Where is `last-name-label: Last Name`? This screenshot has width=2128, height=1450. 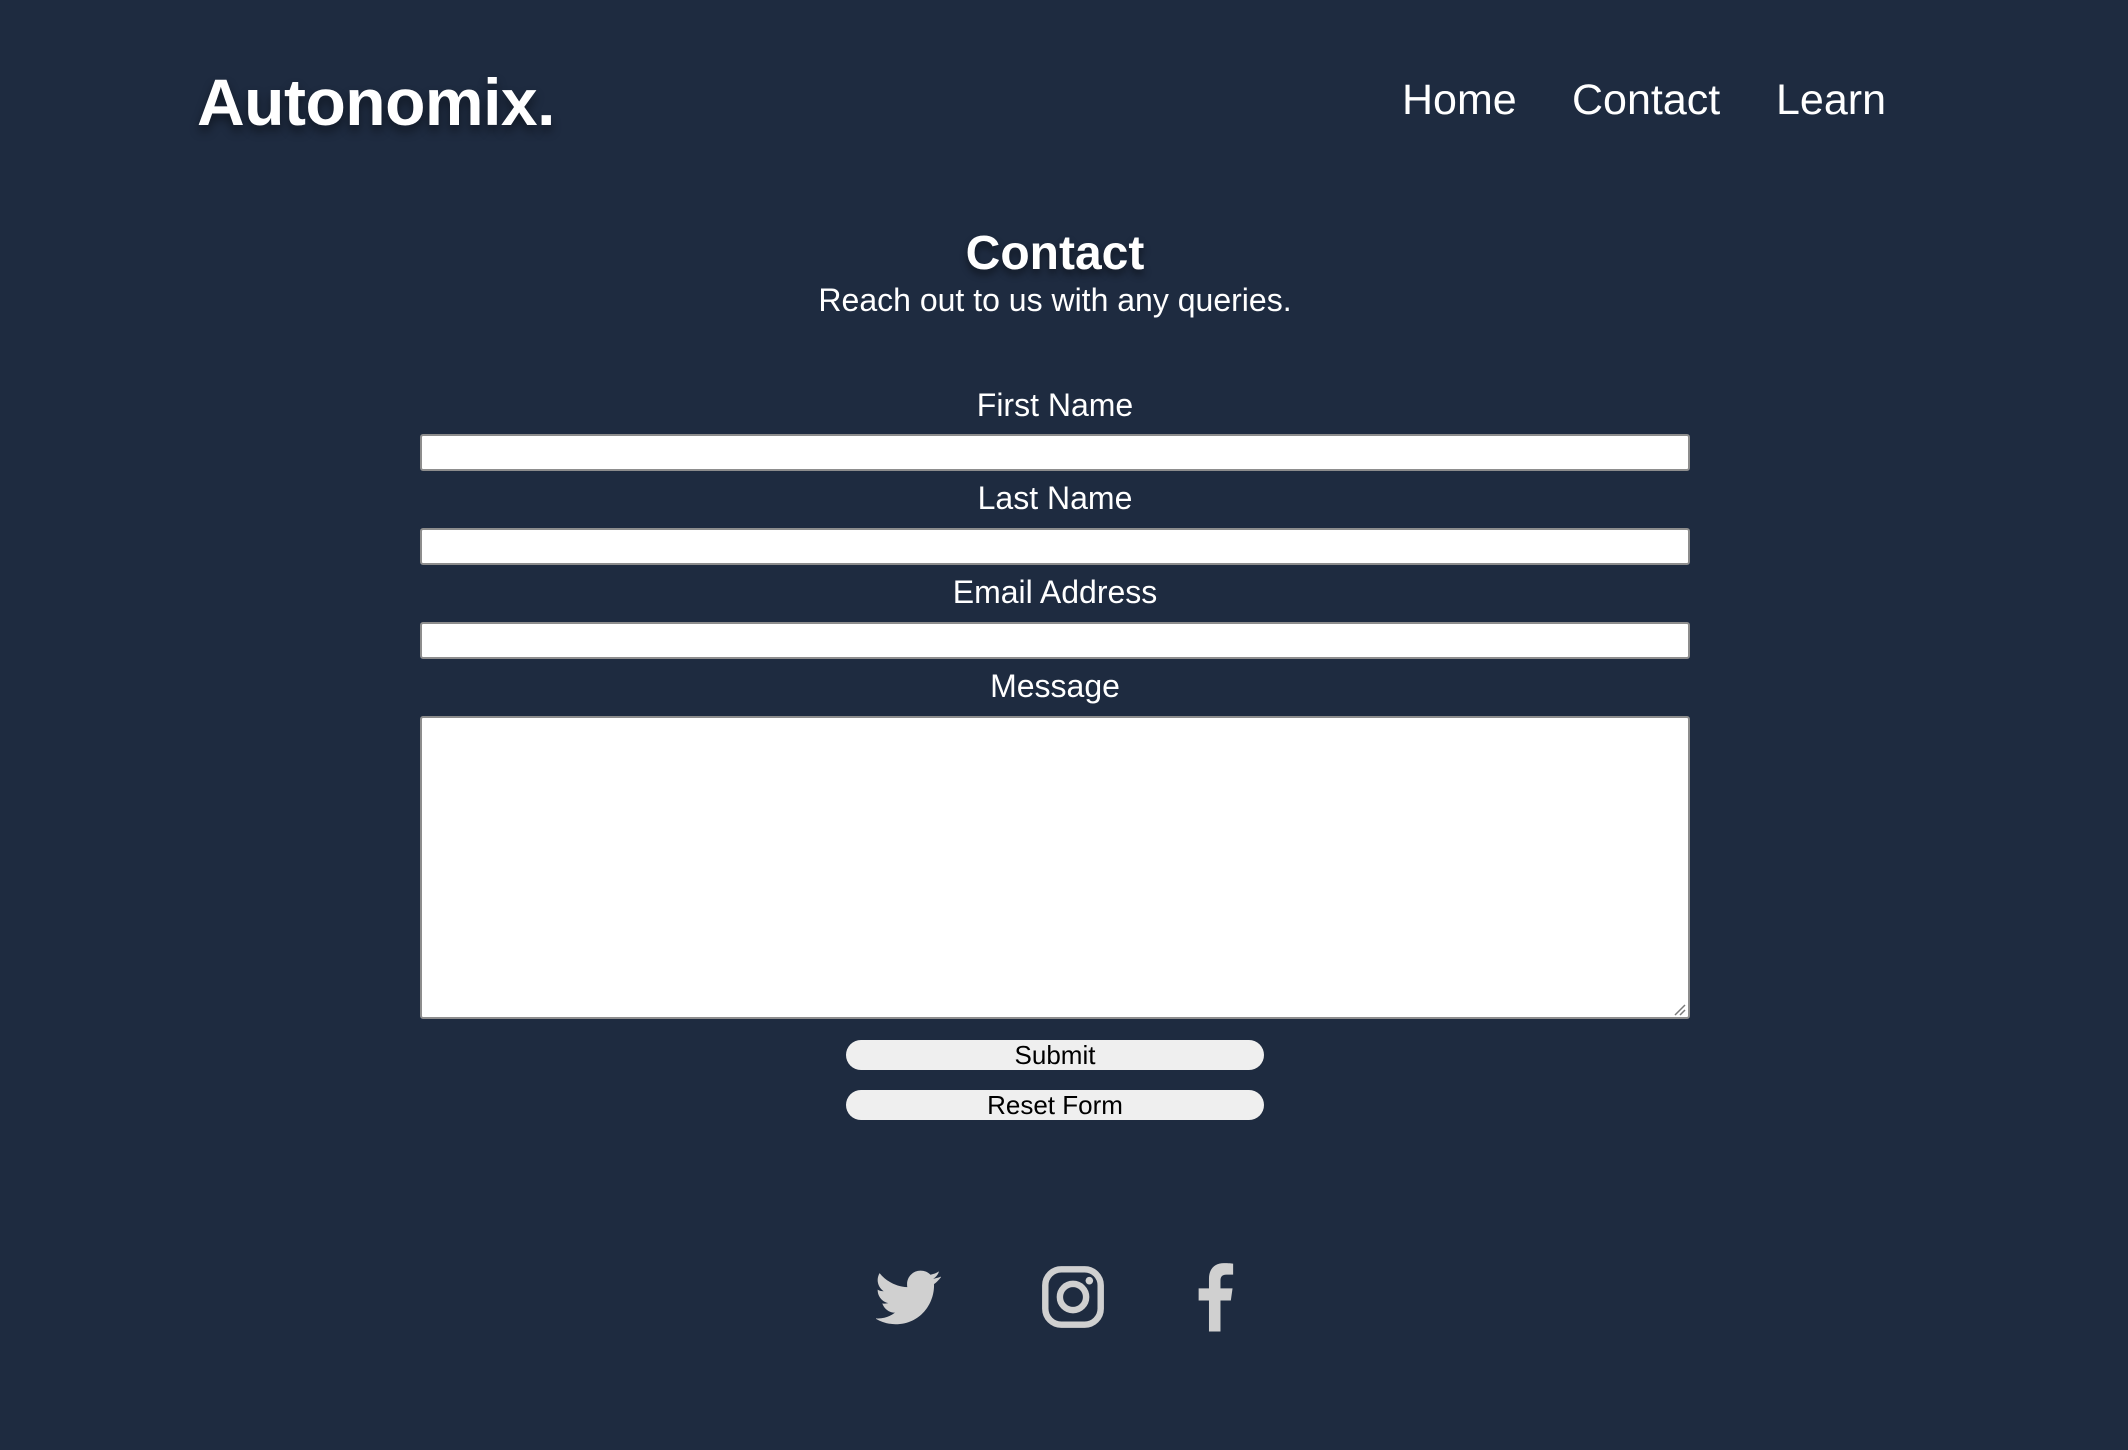 last-name-label: Last Name is located at coordinates (1055, 498).